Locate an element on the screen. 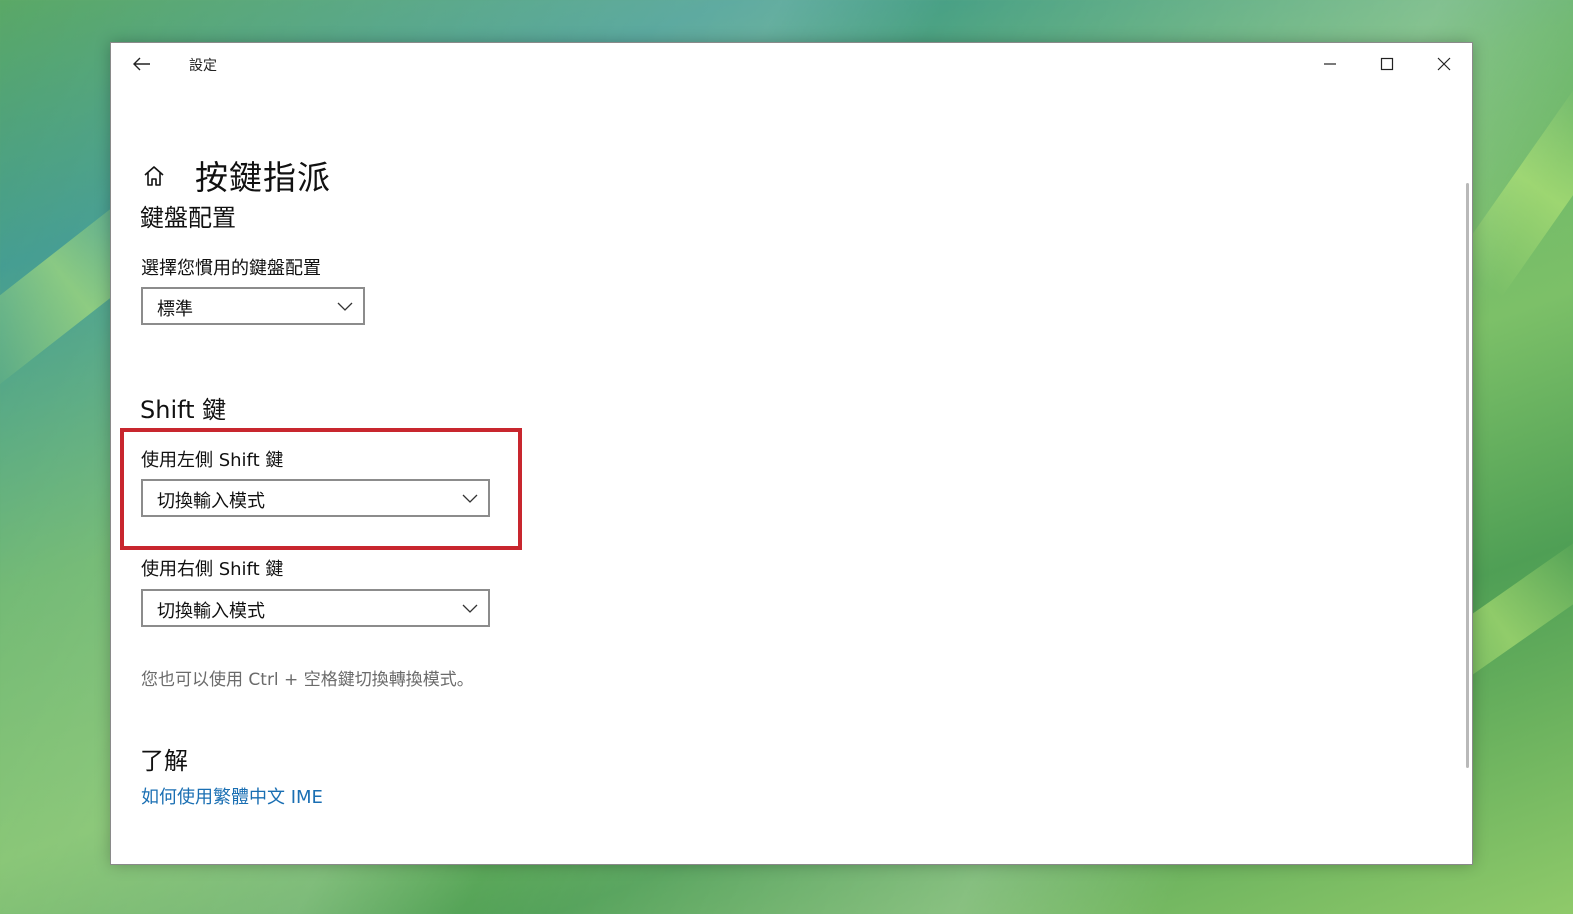 Image resolution: width=1573 pixels, height=914 pixels. home-icon is located at coordinates (154, 176).